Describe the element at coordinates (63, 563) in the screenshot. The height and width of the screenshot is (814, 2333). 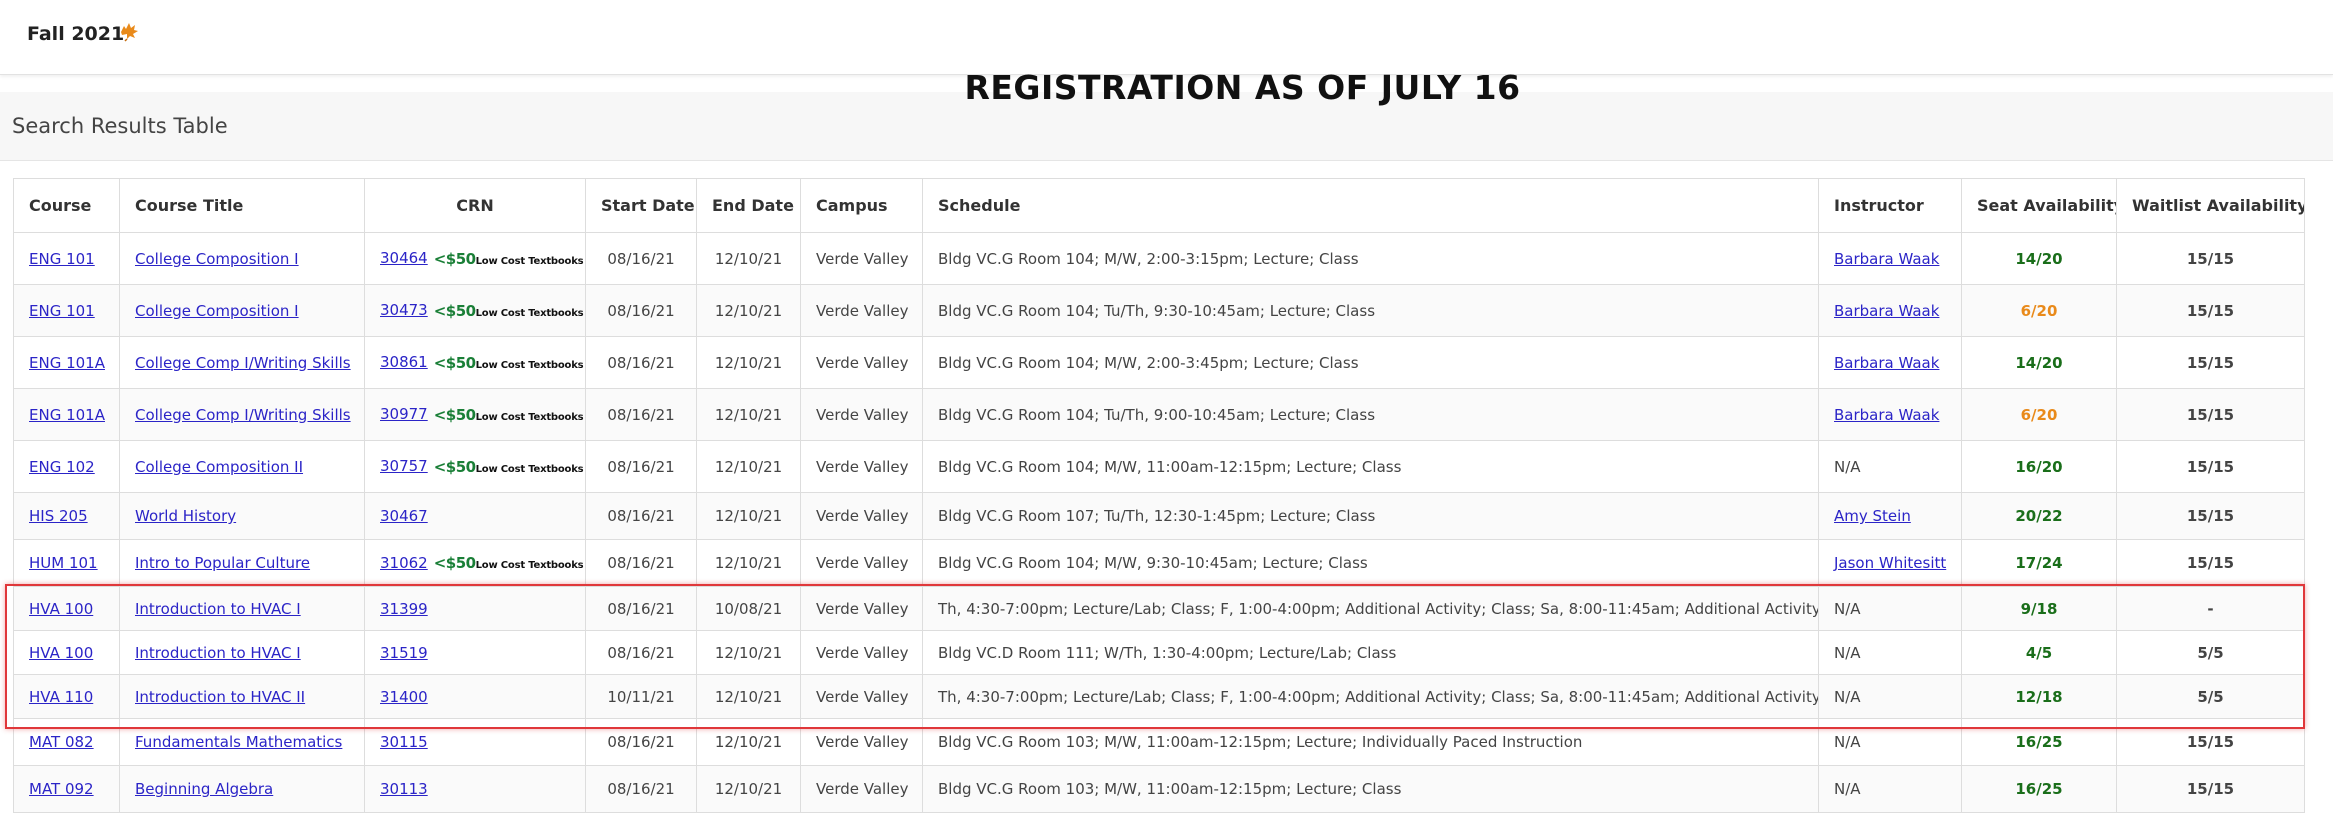
I see `course-link: HUM 101` at that location.